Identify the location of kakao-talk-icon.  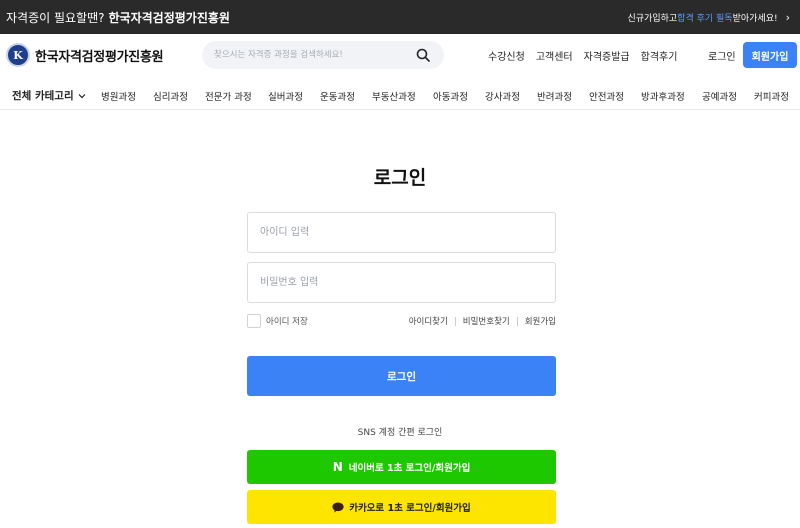
(338, 507).